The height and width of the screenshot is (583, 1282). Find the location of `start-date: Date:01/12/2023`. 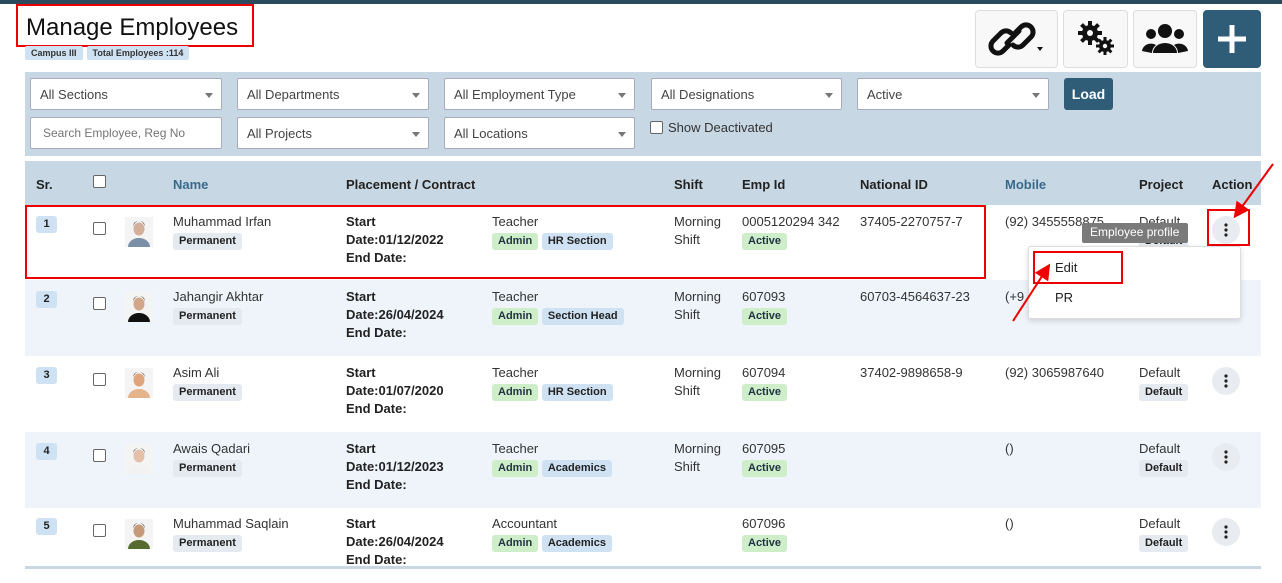

start-date: Date:01/12/2023 is located at coordinates (395, 466).